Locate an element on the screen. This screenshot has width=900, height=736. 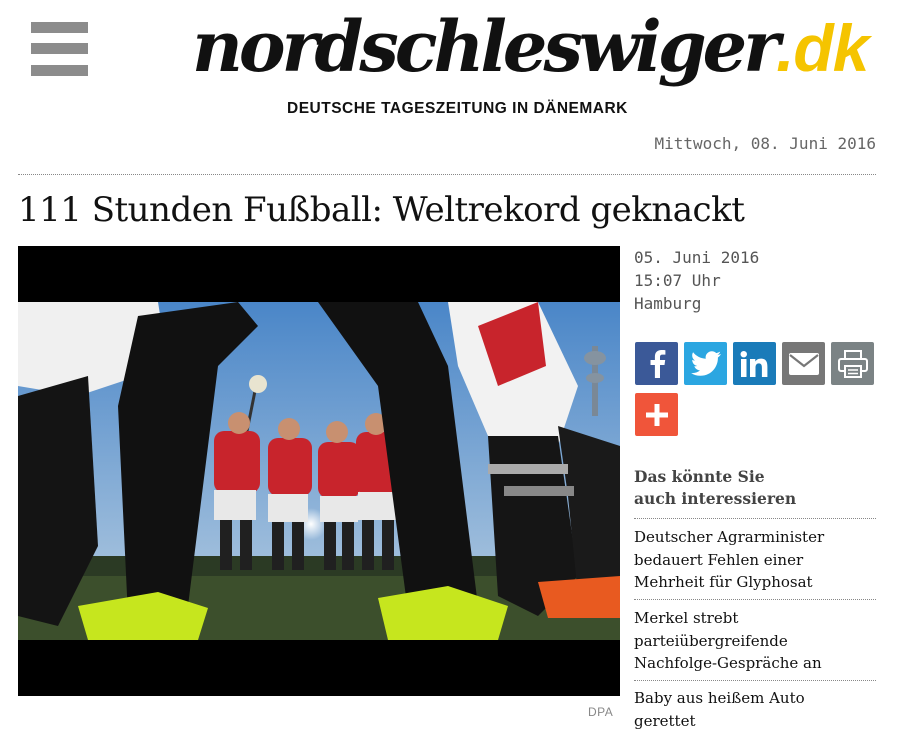
current-date: Mittwoch, 08. Juni 2016 is located at coordinates (765, 143).